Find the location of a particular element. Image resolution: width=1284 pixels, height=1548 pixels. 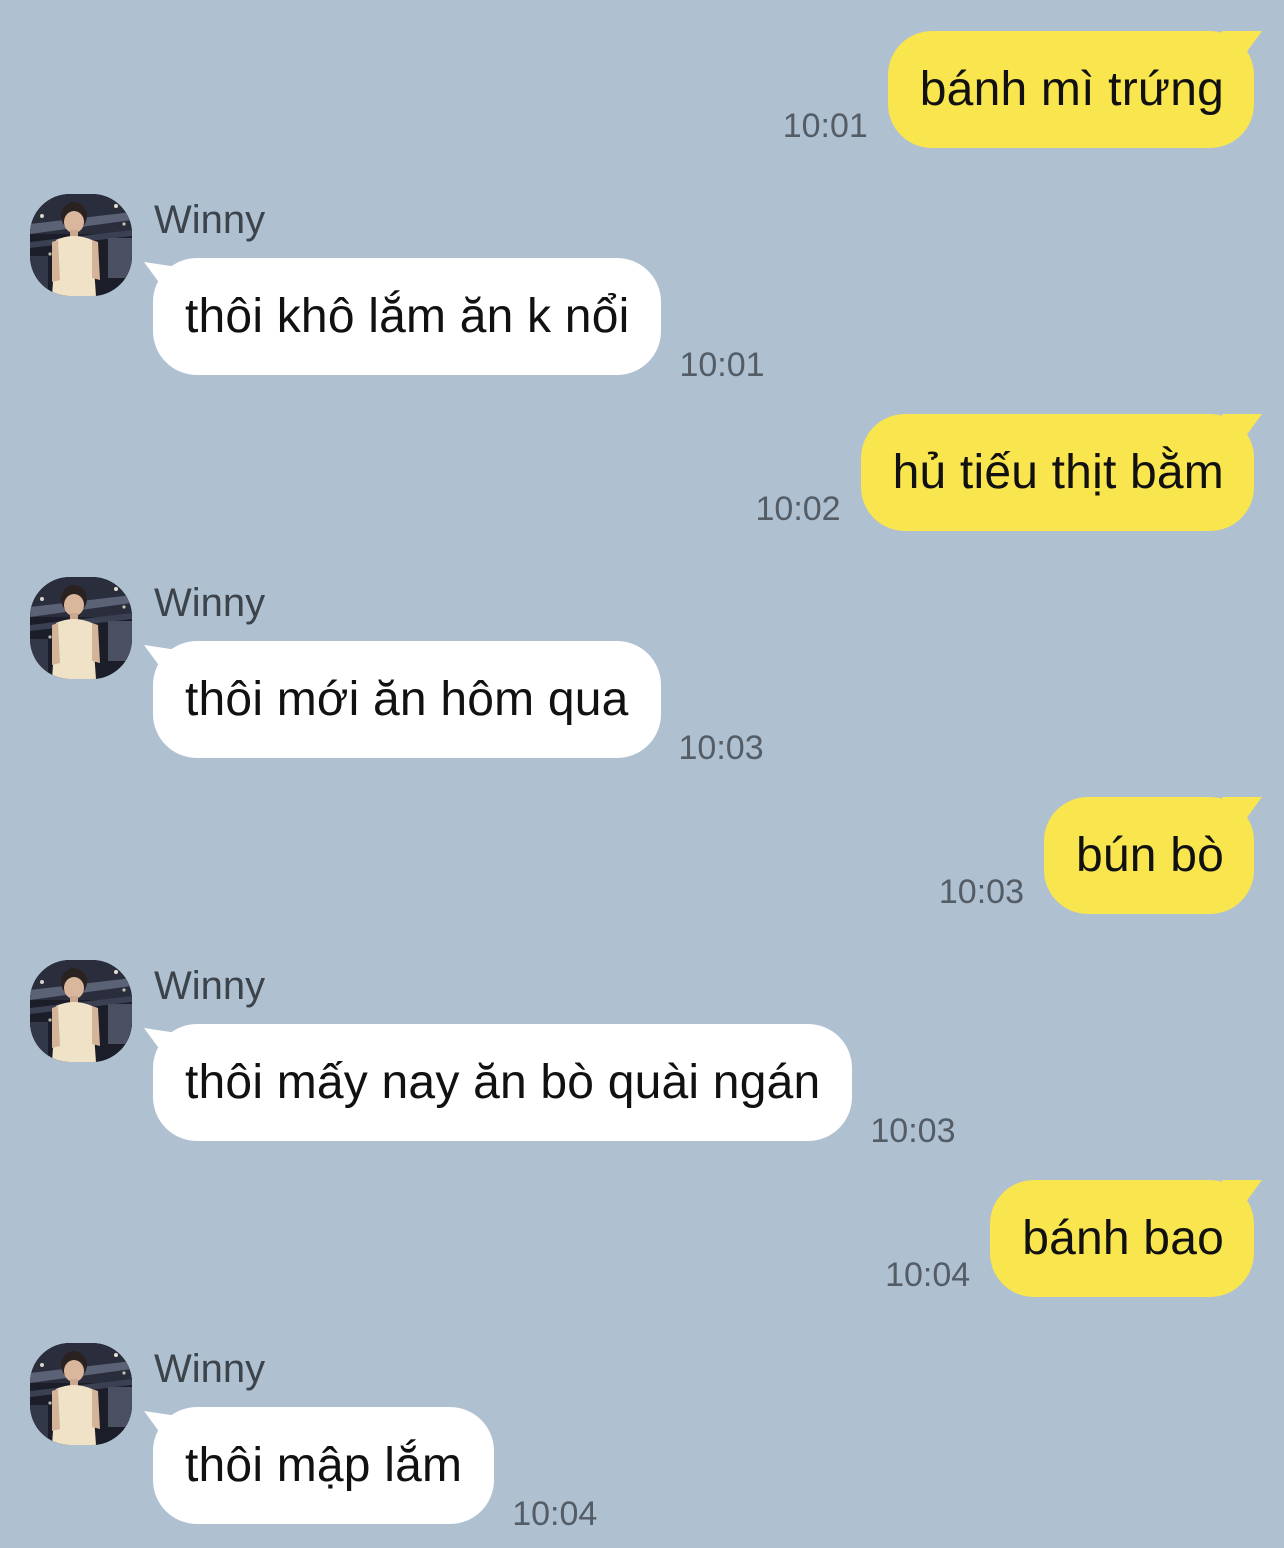

message-row-outgoing: 10:03 bún bò is located at coordinates (642, 855).